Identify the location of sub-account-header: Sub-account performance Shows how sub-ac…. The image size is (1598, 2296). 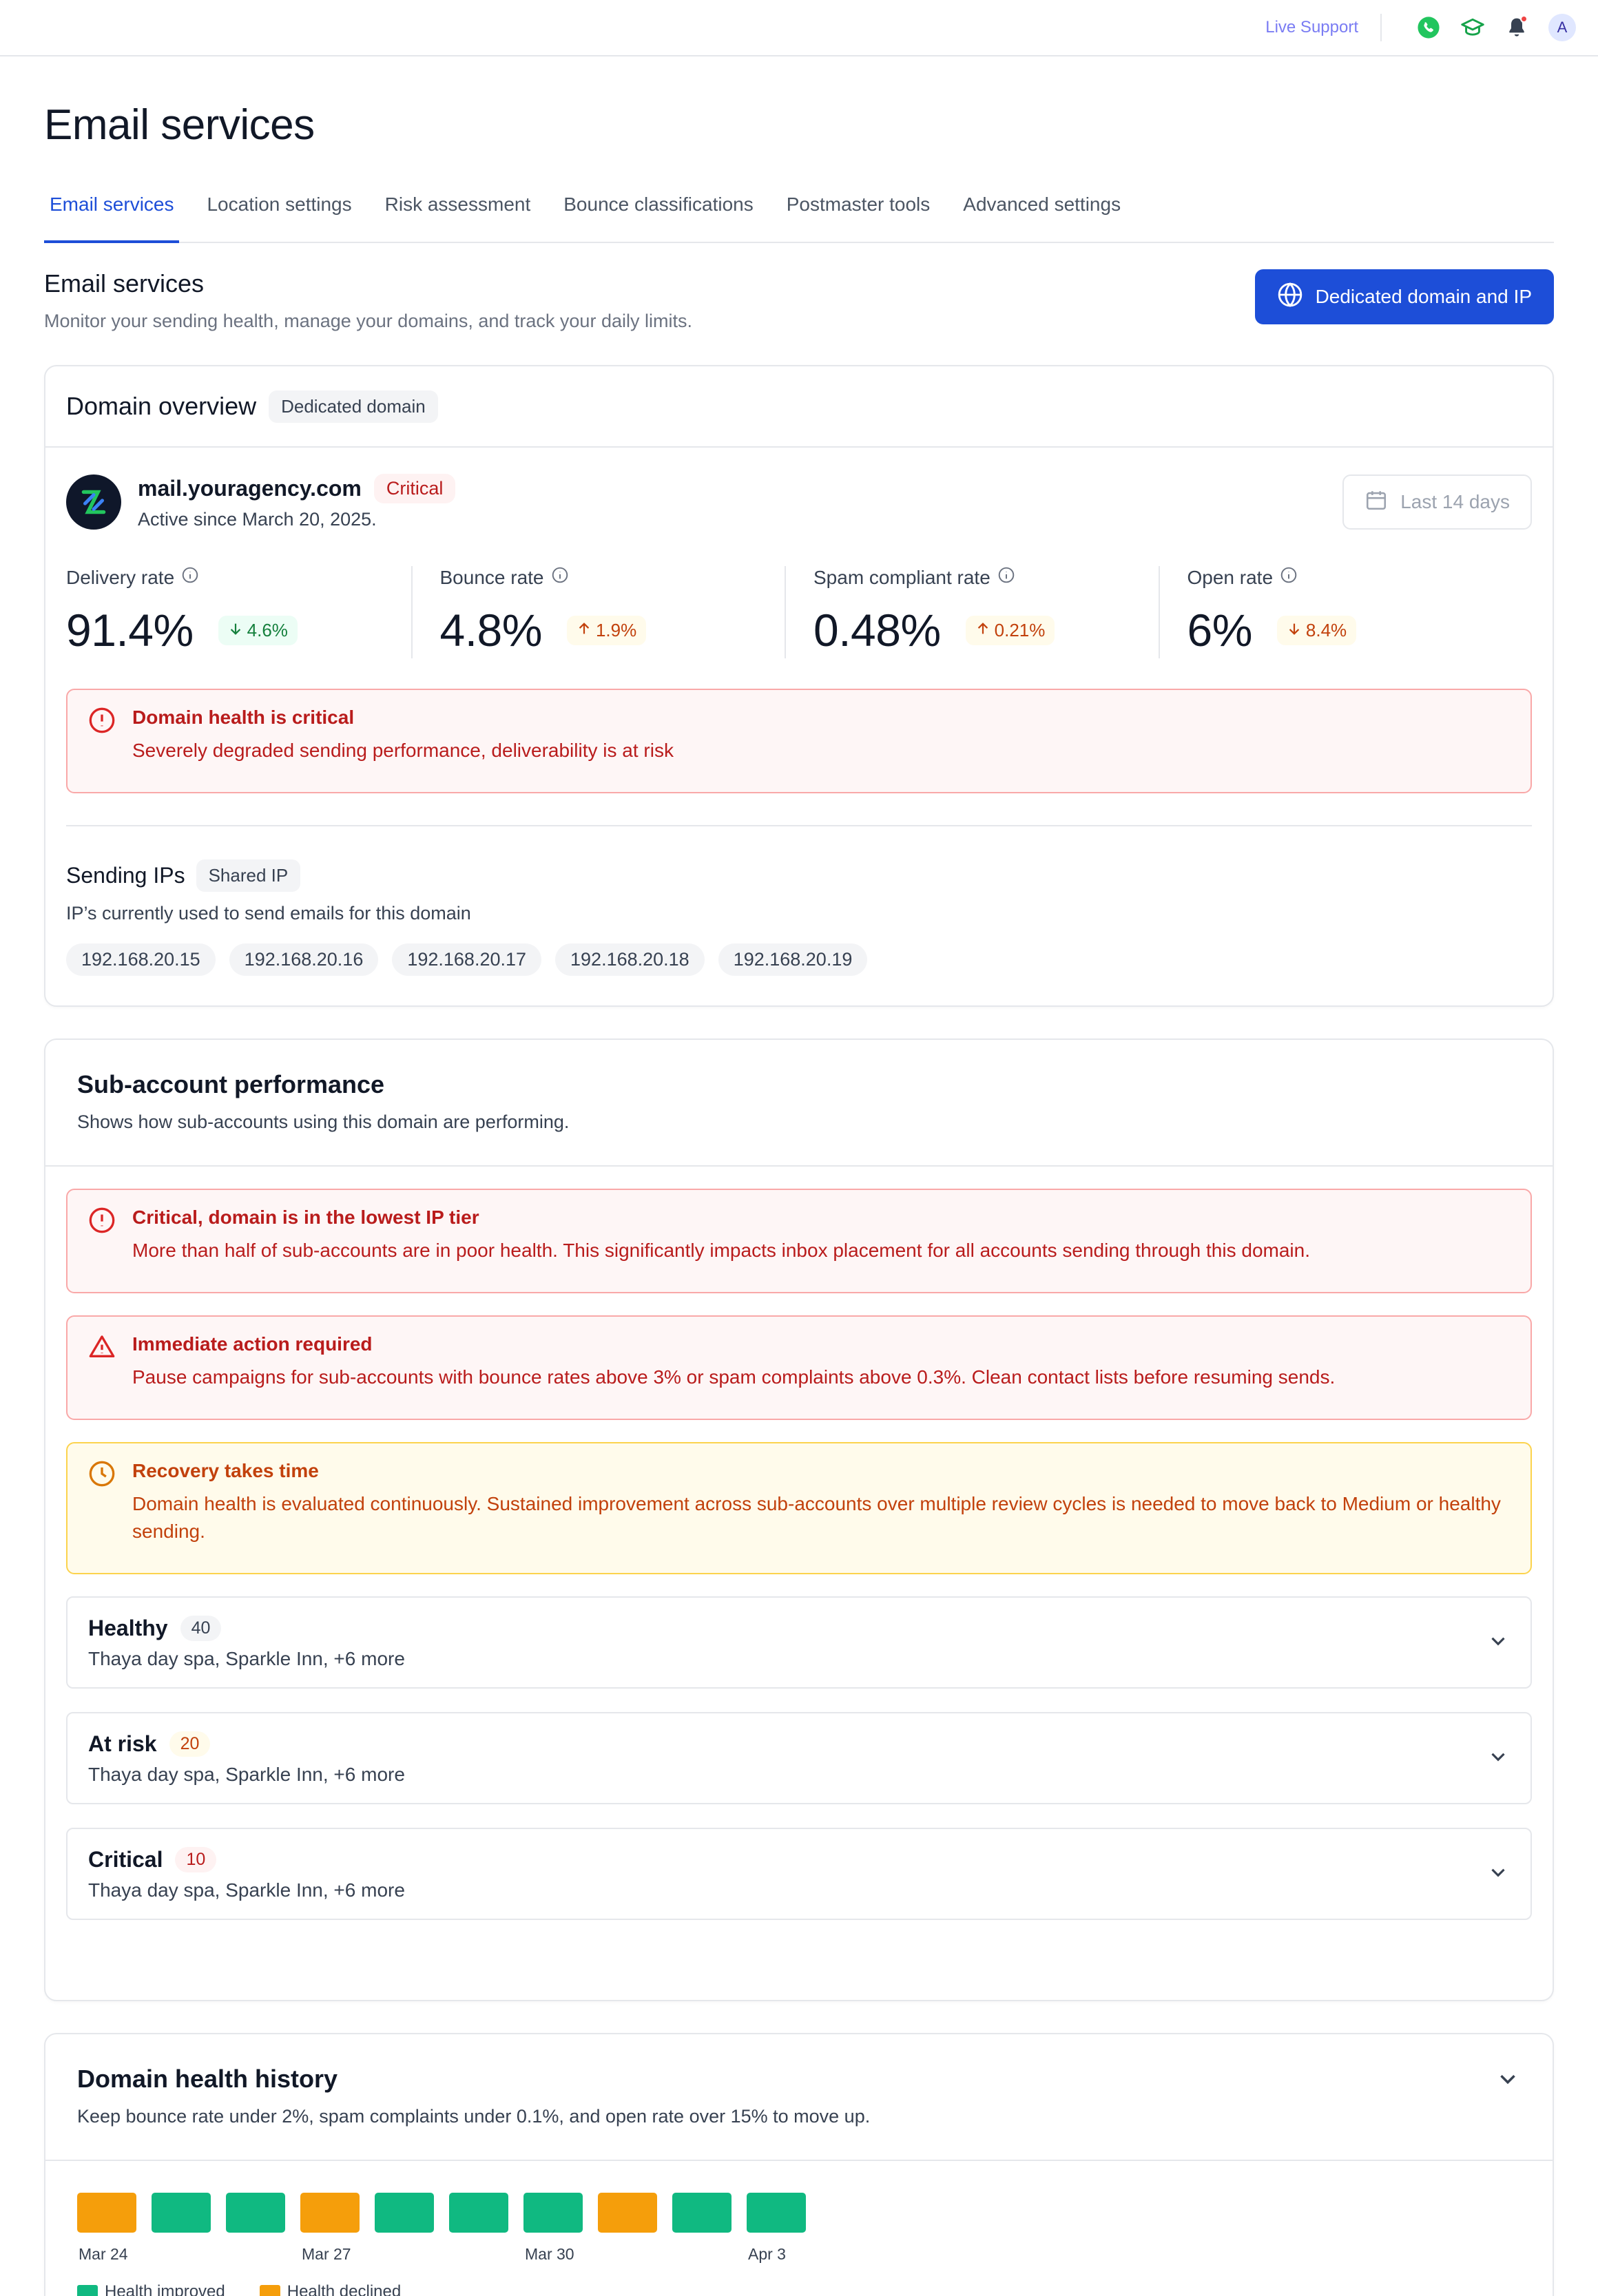
(799, 1103).